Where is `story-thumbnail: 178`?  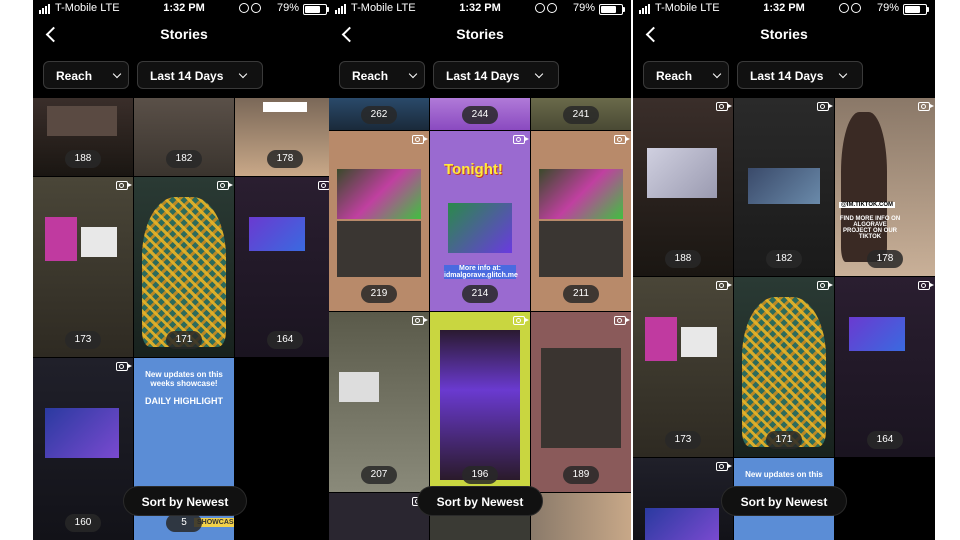
story-thumbnail: 178 is located at coordinates (285, 137).